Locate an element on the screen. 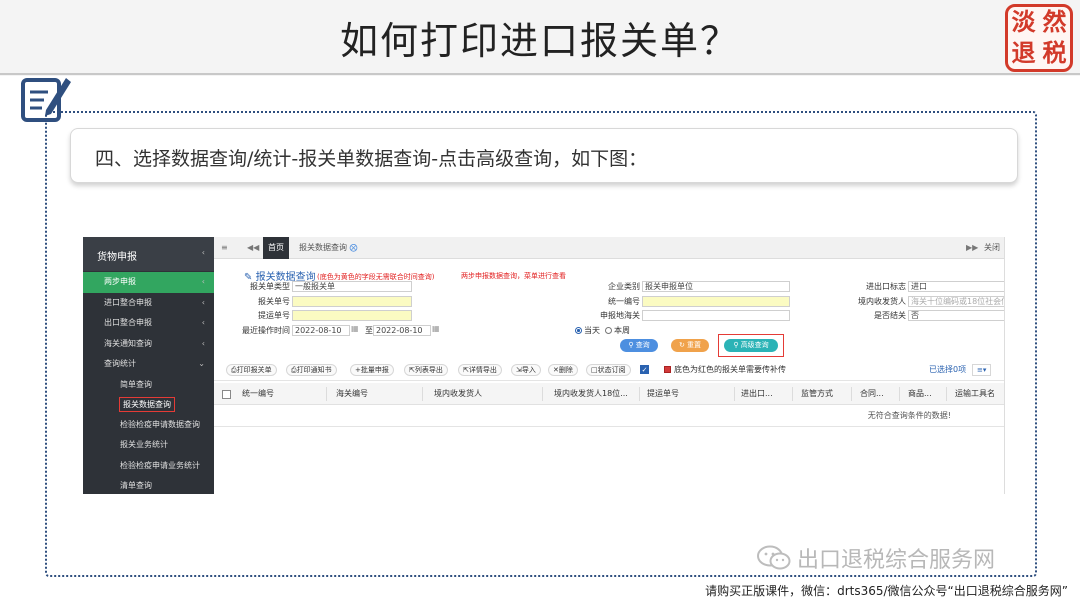 This screenshot has height=605, width=1080. radio-today: 当天 is located at coordinates (587, 330).